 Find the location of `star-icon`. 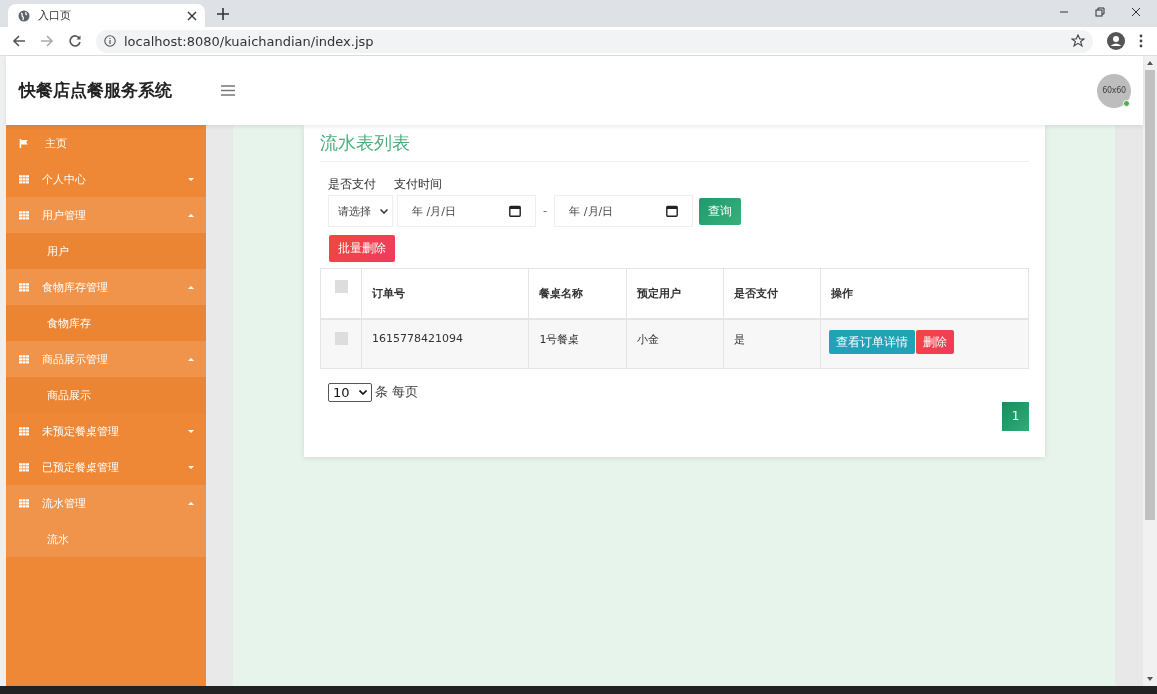

star-icon is located at coordinates (1078, 41).